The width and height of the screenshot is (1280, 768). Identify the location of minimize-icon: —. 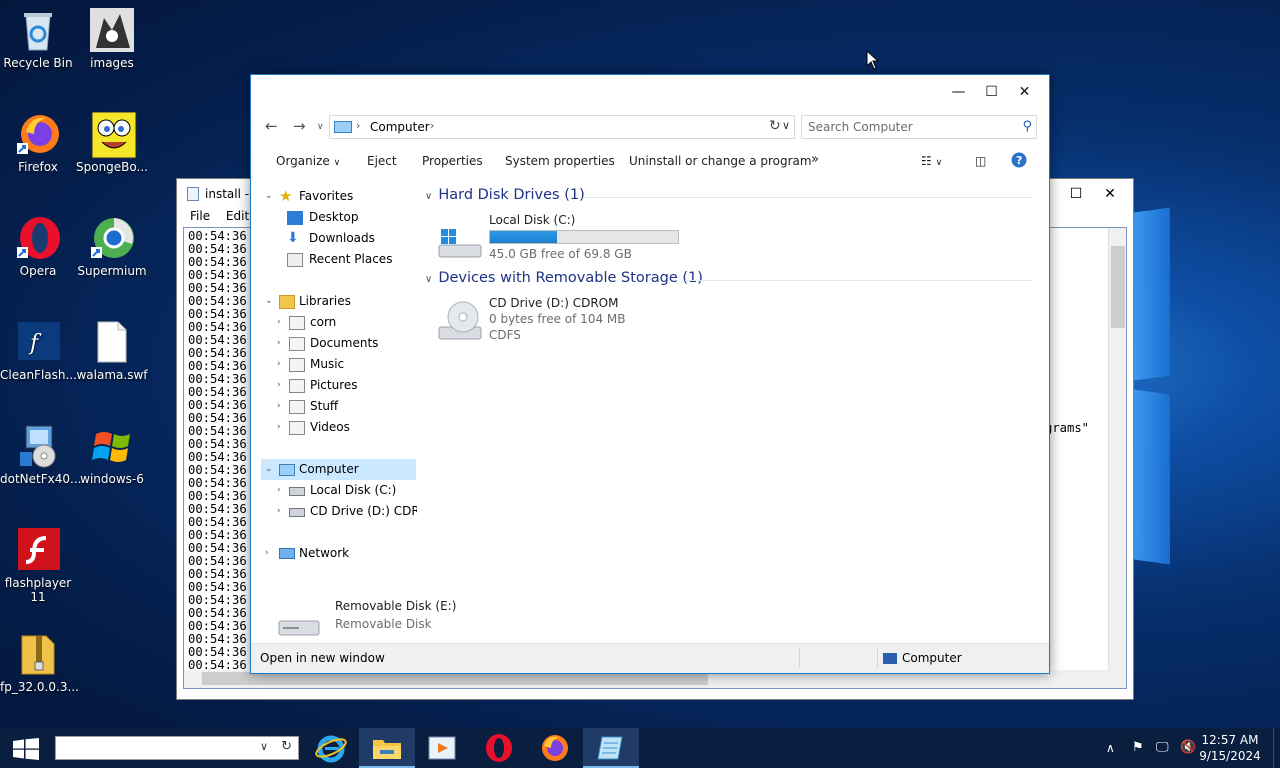
(958, 92).